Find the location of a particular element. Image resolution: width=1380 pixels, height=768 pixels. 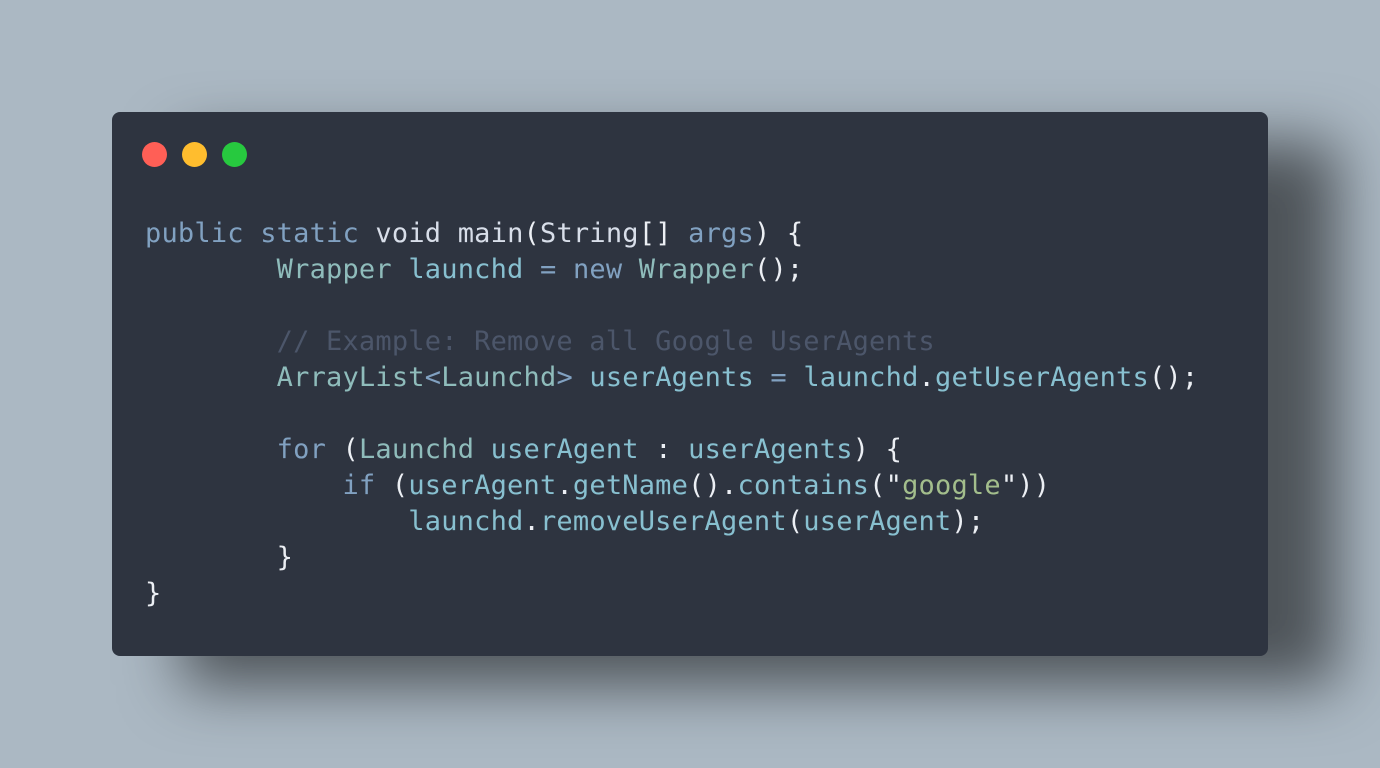

code-token: ); is located at coordinates (968, 521).